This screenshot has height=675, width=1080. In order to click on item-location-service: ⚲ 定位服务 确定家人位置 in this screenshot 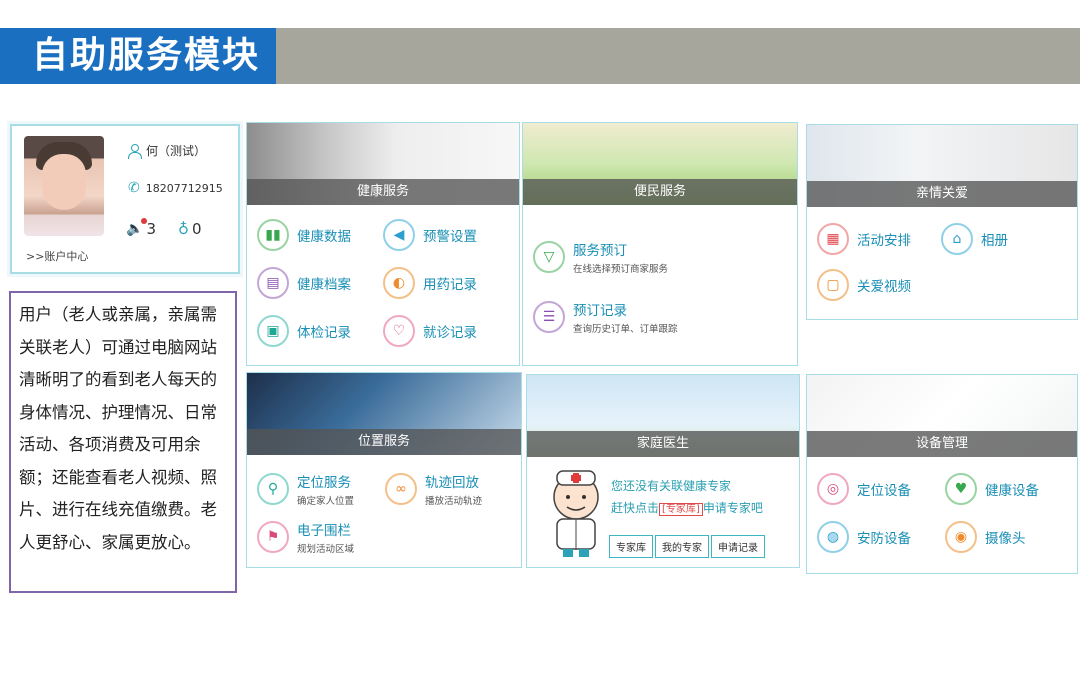, I will do `click(305, 489)`.